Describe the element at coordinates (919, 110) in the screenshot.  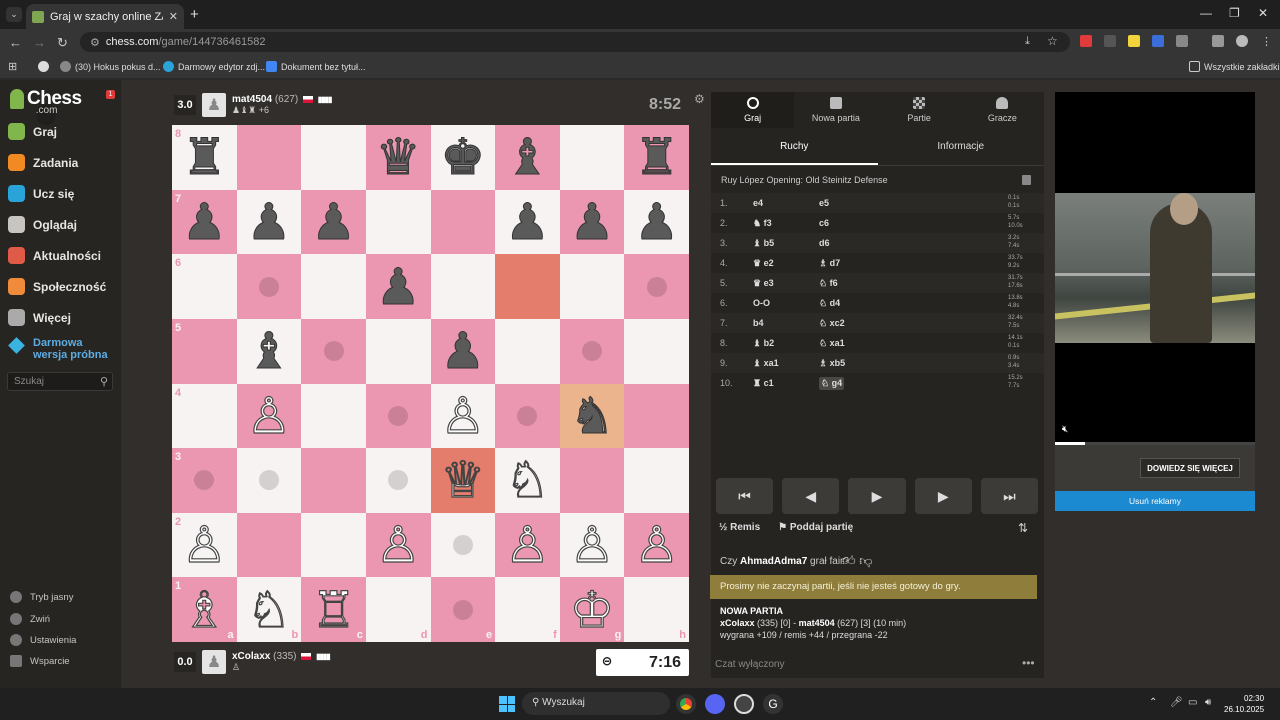
I see `tab-games: Partie` at that location.